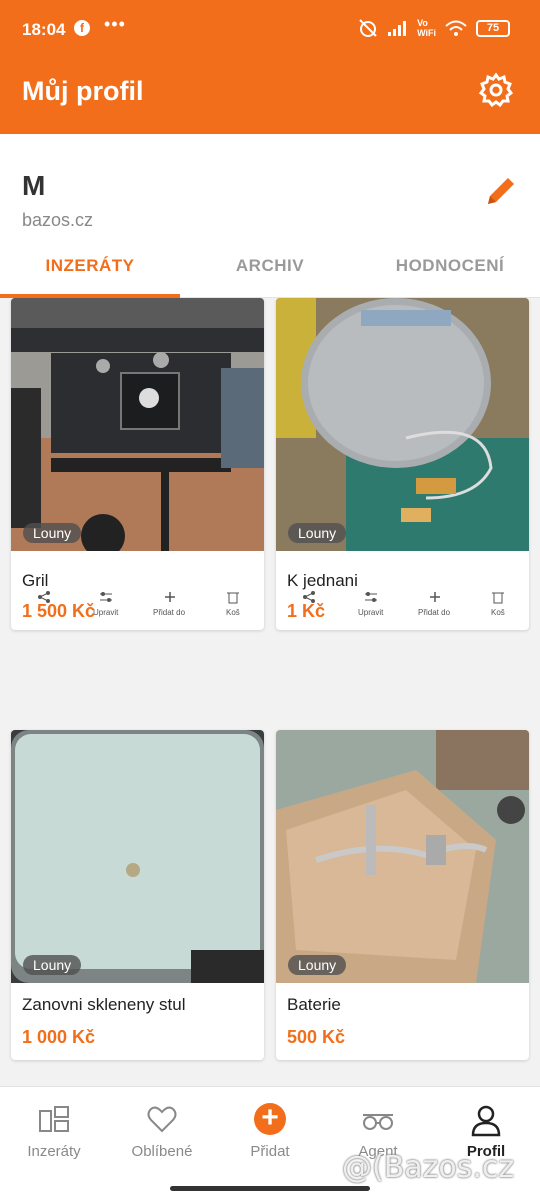 The image size is (540, 1200). I want to click on wifi-icon, so click(456, 28).